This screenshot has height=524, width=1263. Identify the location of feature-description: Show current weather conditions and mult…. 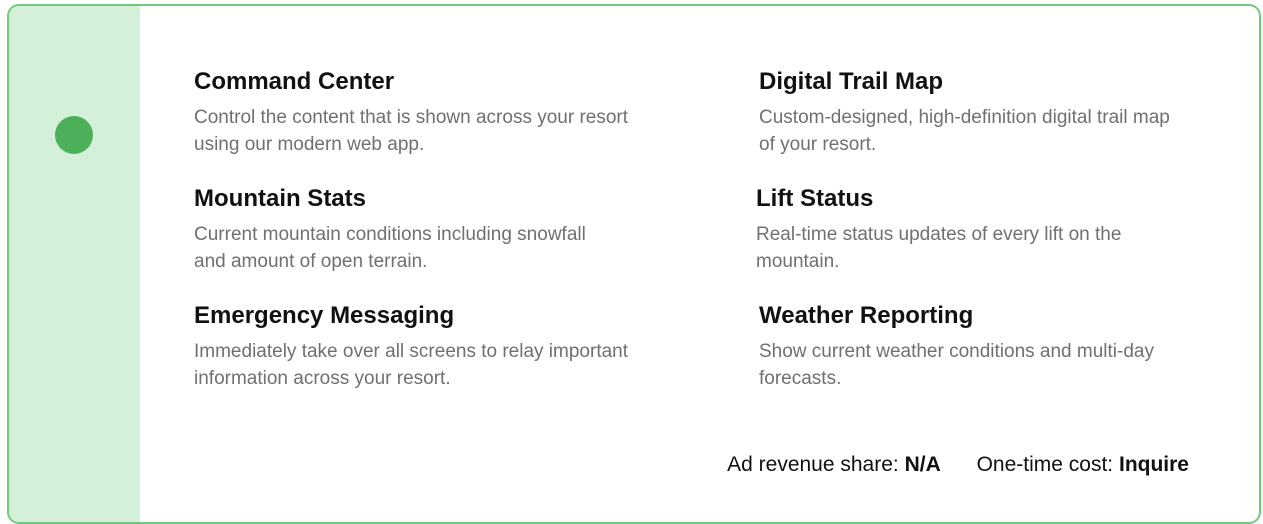
(956, 365).